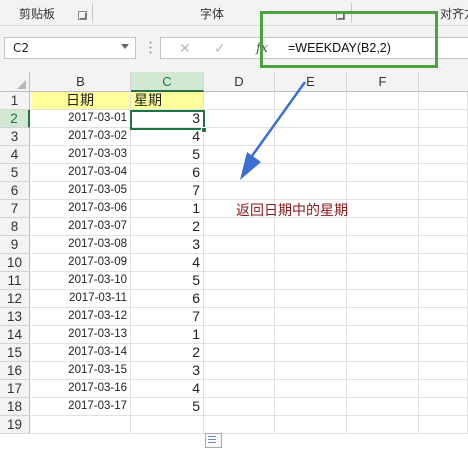 The image size is (468, 455). I want to click on row-header: 14, so click(15, 335).